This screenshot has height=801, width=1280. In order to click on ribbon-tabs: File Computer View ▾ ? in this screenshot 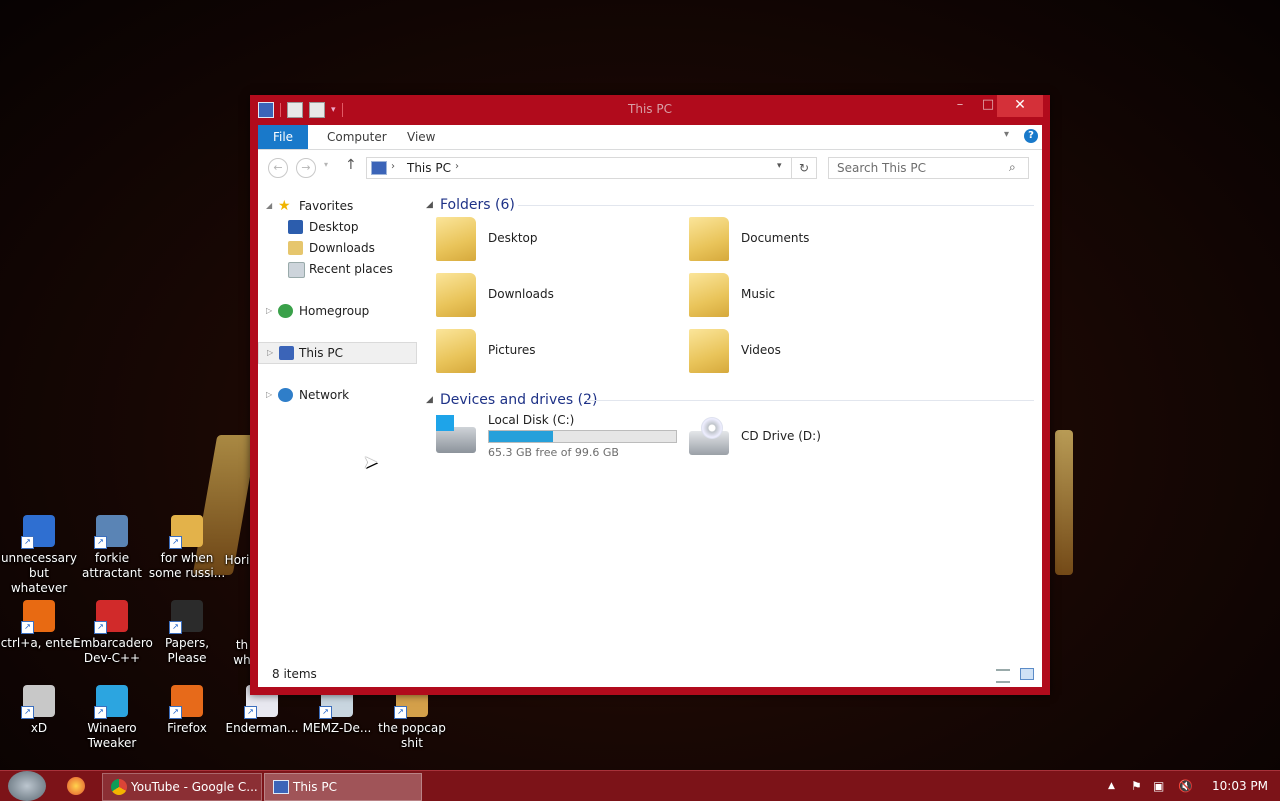, I will do `click(650, 137)`.